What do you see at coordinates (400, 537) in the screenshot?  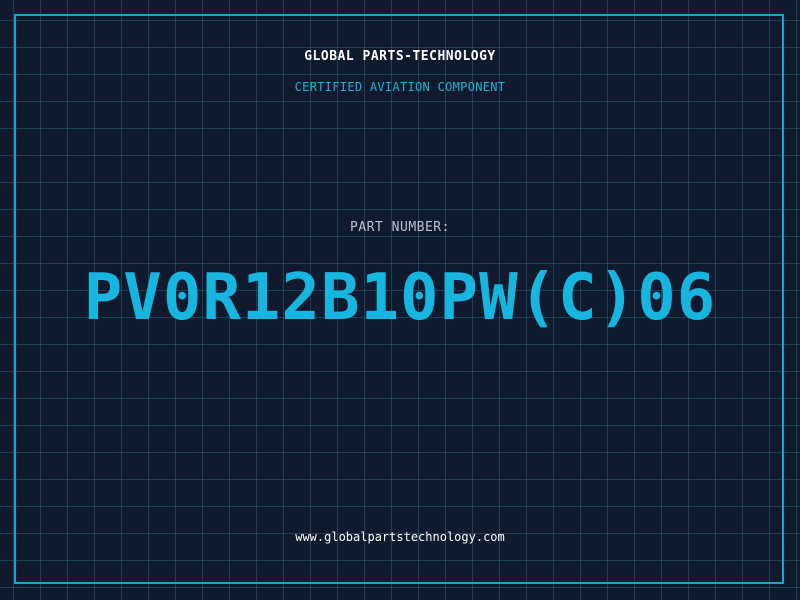 I see `website-url: www.globalpartstechnology.com` at bounding box center [400, 537].